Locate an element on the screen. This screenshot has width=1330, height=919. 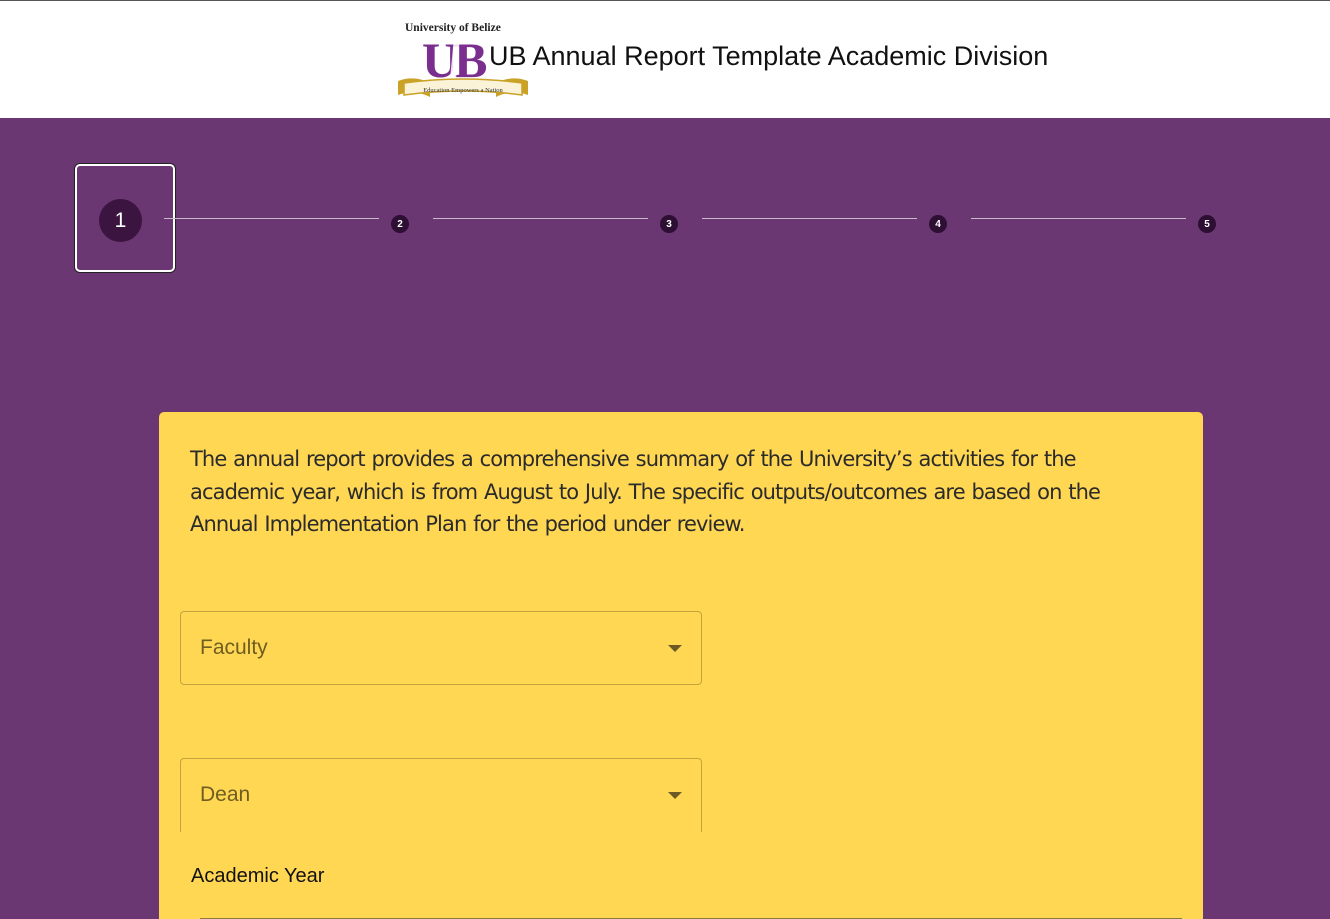
dean-select: Dean is located at coordinates (441, 795).